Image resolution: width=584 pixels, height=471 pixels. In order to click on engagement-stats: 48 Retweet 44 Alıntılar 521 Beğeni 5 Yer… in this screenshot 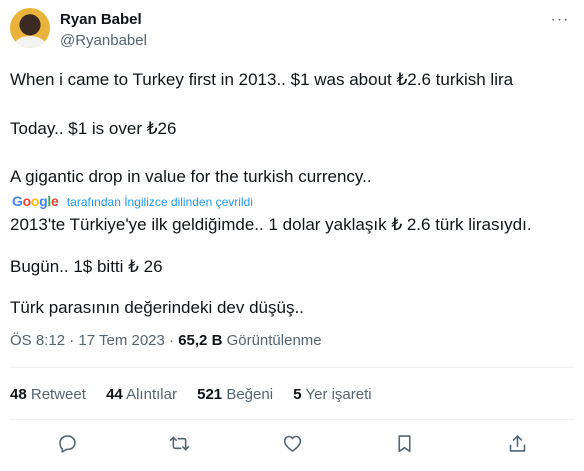, I will do `click(199, 395)`.